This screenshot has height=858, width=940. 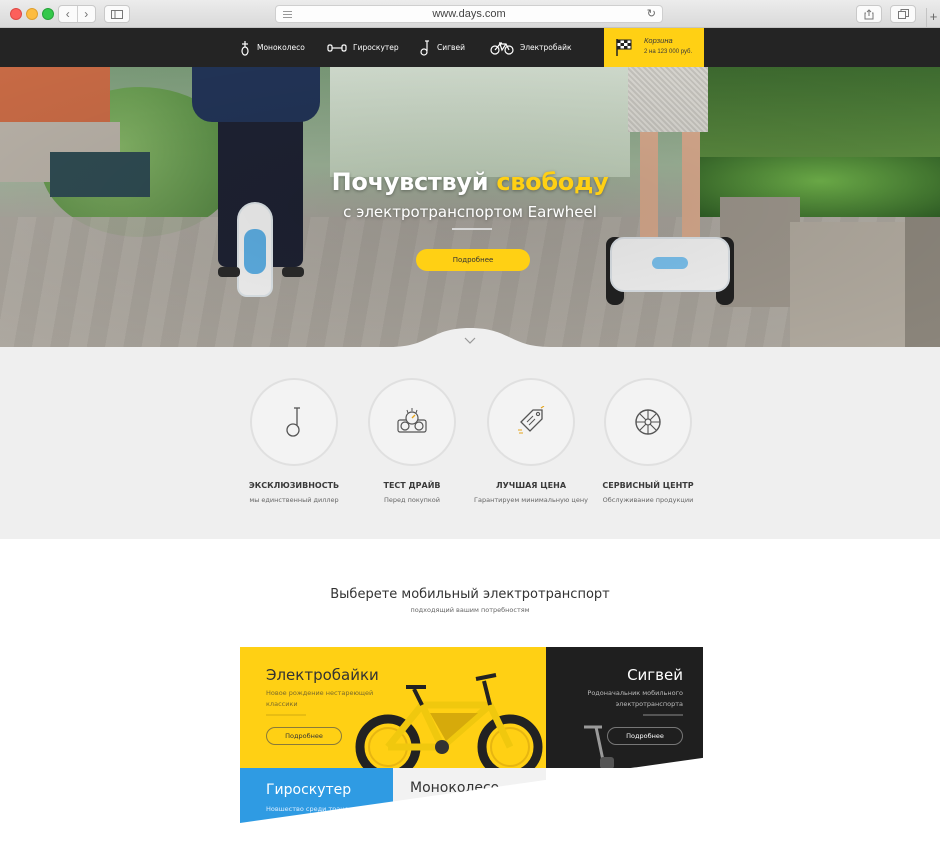 I want to click on show-tabs-button, so click(x=903, y=14).